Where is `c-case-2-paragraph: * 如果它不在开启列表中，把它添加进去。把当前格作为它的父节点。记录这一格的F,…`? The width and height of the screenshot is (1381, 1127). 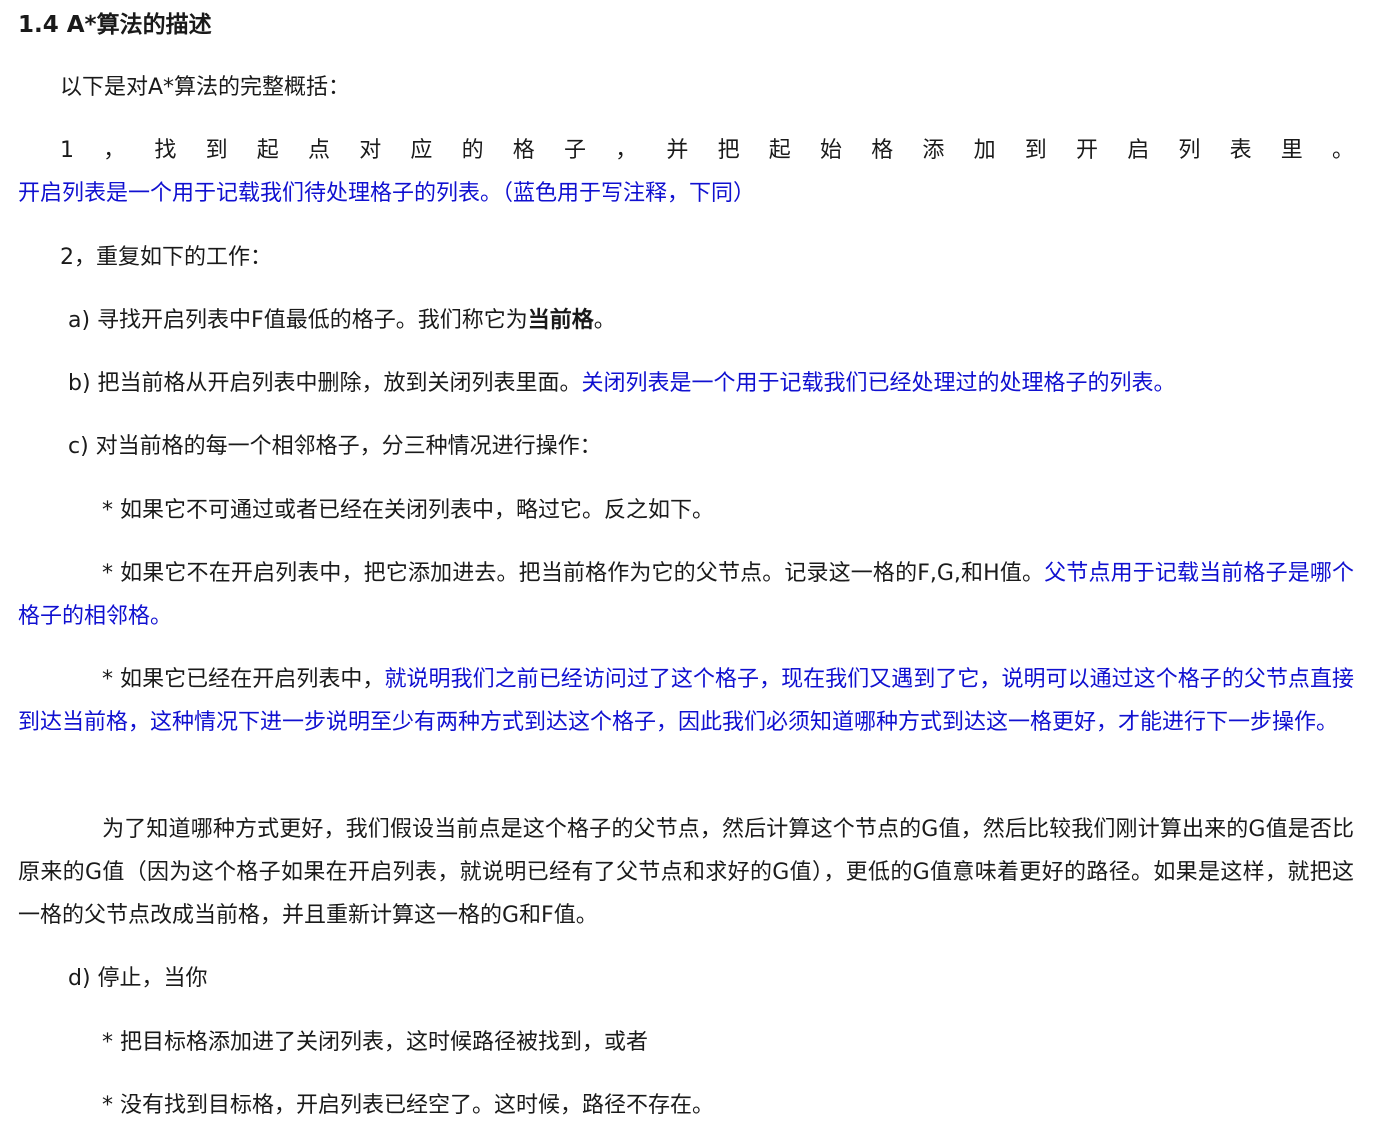 c-case-2-paragraph: * 如果它不在开启列表中，把它添加进去。把当前格作为它的父节点。记录这一格的F,… is located at coordinates (686, 595).